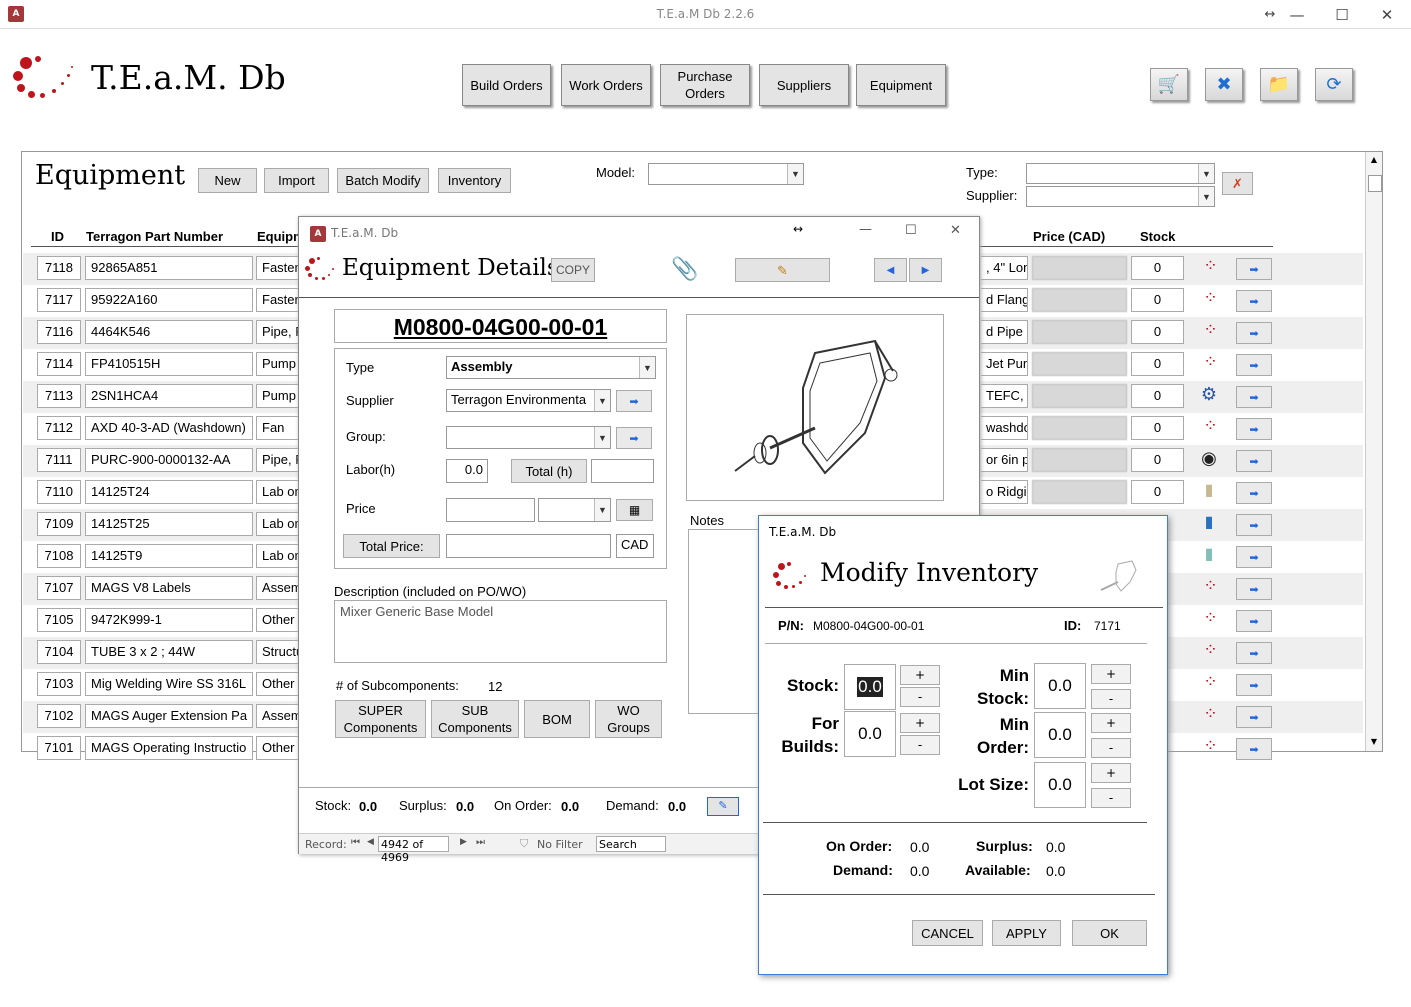 Image resolution: width=1411 pixels, height=1007 pixels. What do you see at coordinates (920, 697) in the screenshot?
I see `stock-minus-button: -` at bounding box center [920, 697].